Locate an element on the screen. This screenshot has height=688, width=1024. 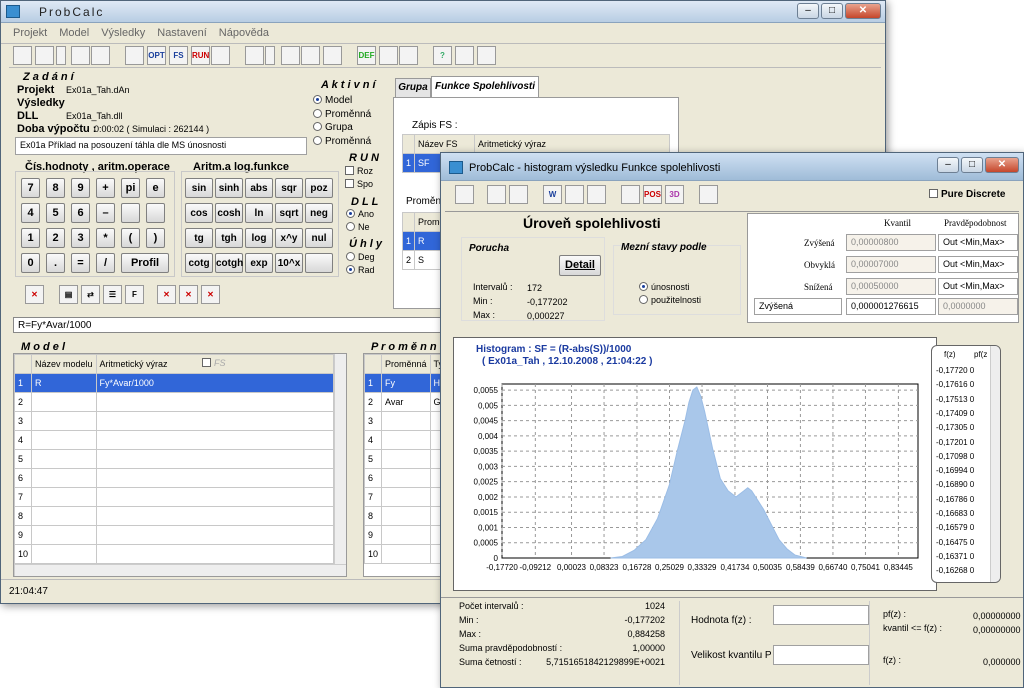
table-row: 8 is located at coordinates (174, 516).